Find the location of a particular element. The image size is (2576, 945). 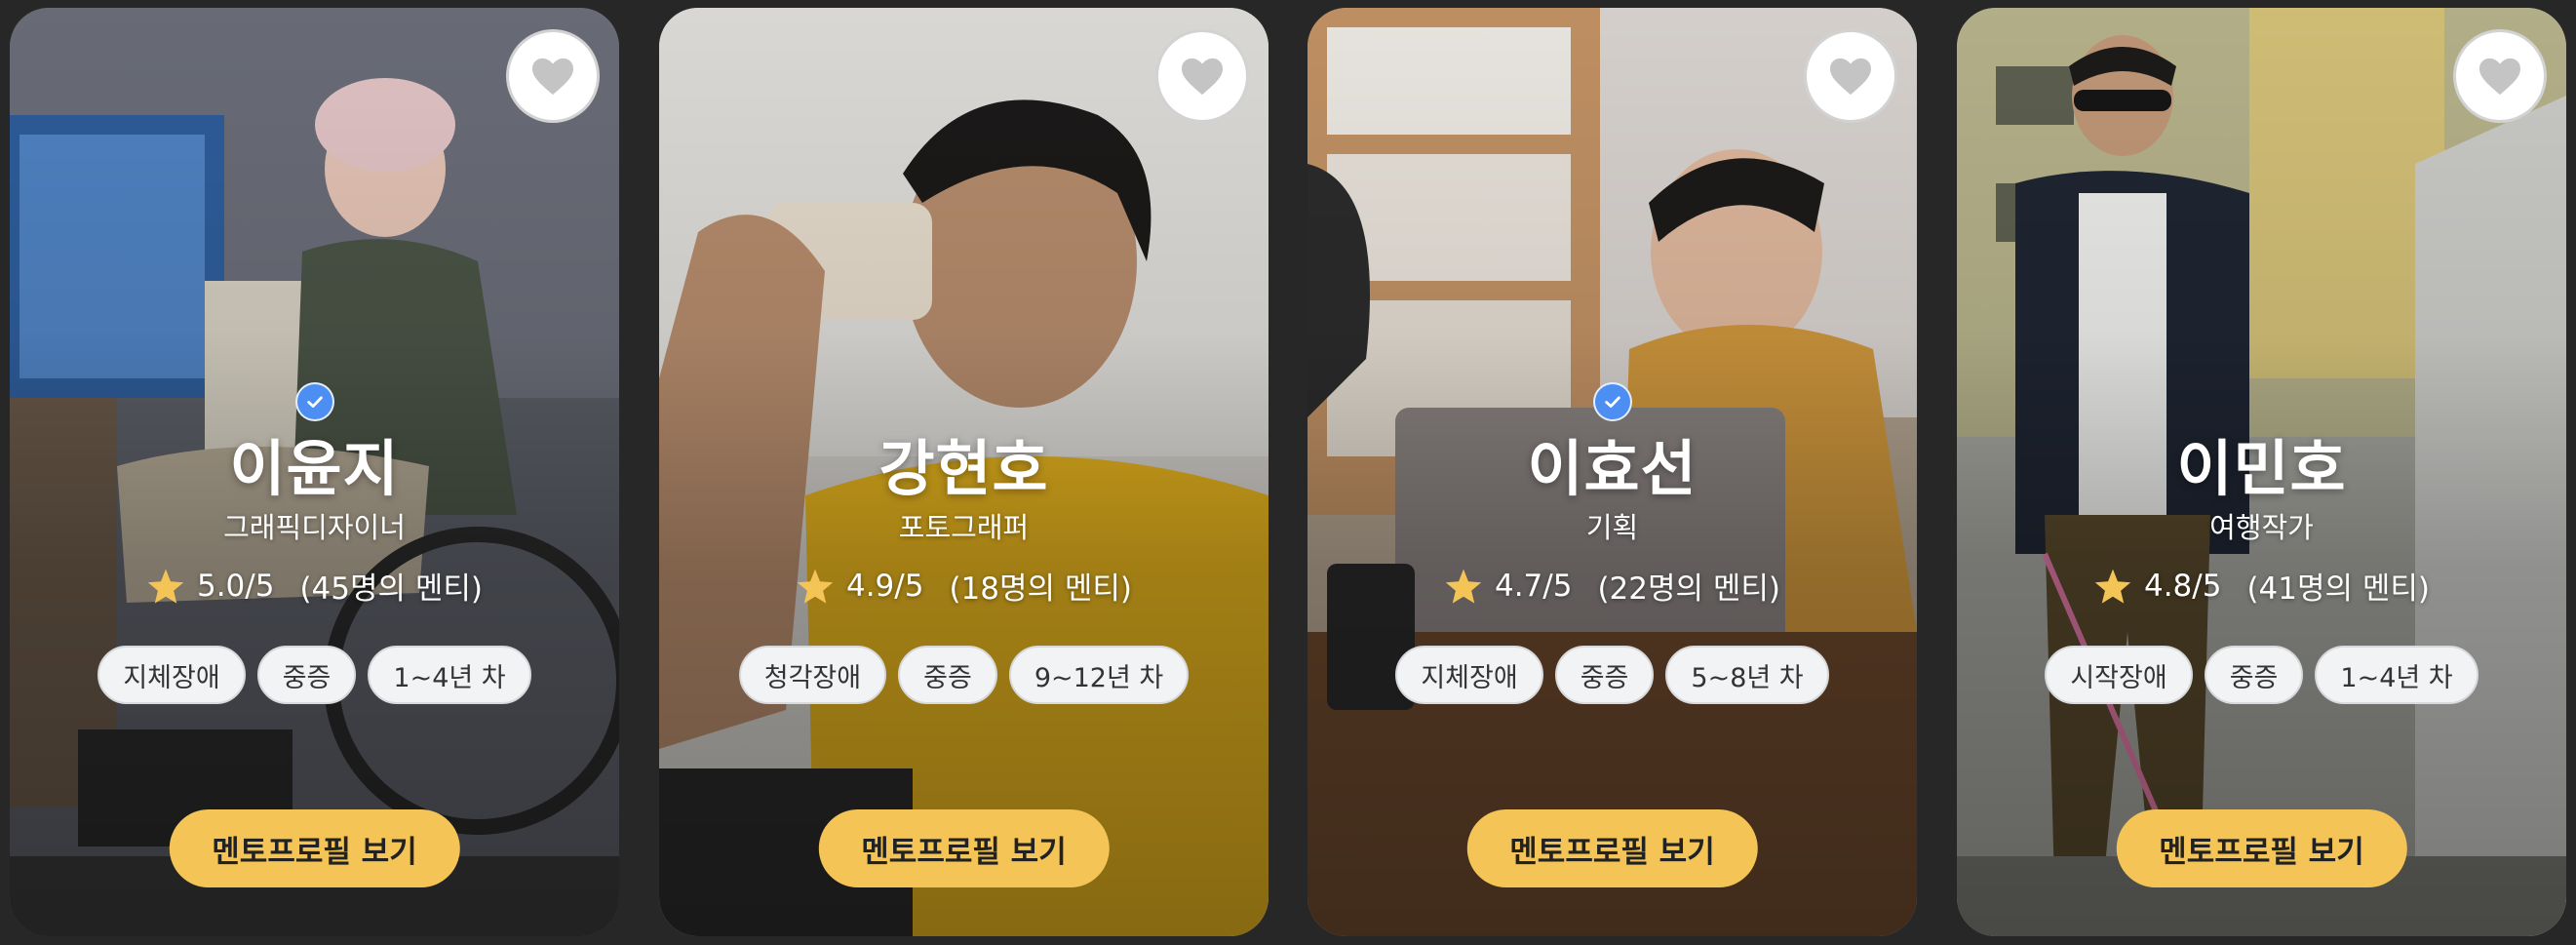

rating-score: 4.9/5 is located at coordinates (884, 586).